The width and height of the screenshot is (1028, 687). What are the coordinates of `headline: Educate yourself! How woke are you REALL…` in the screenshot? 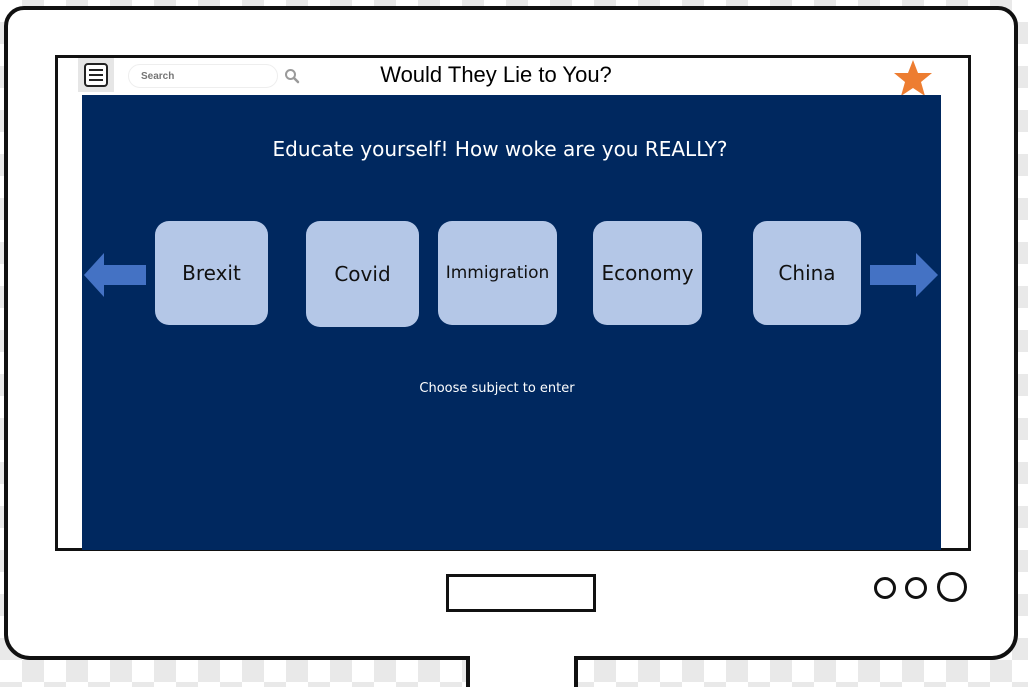 It's located at (500, 149).